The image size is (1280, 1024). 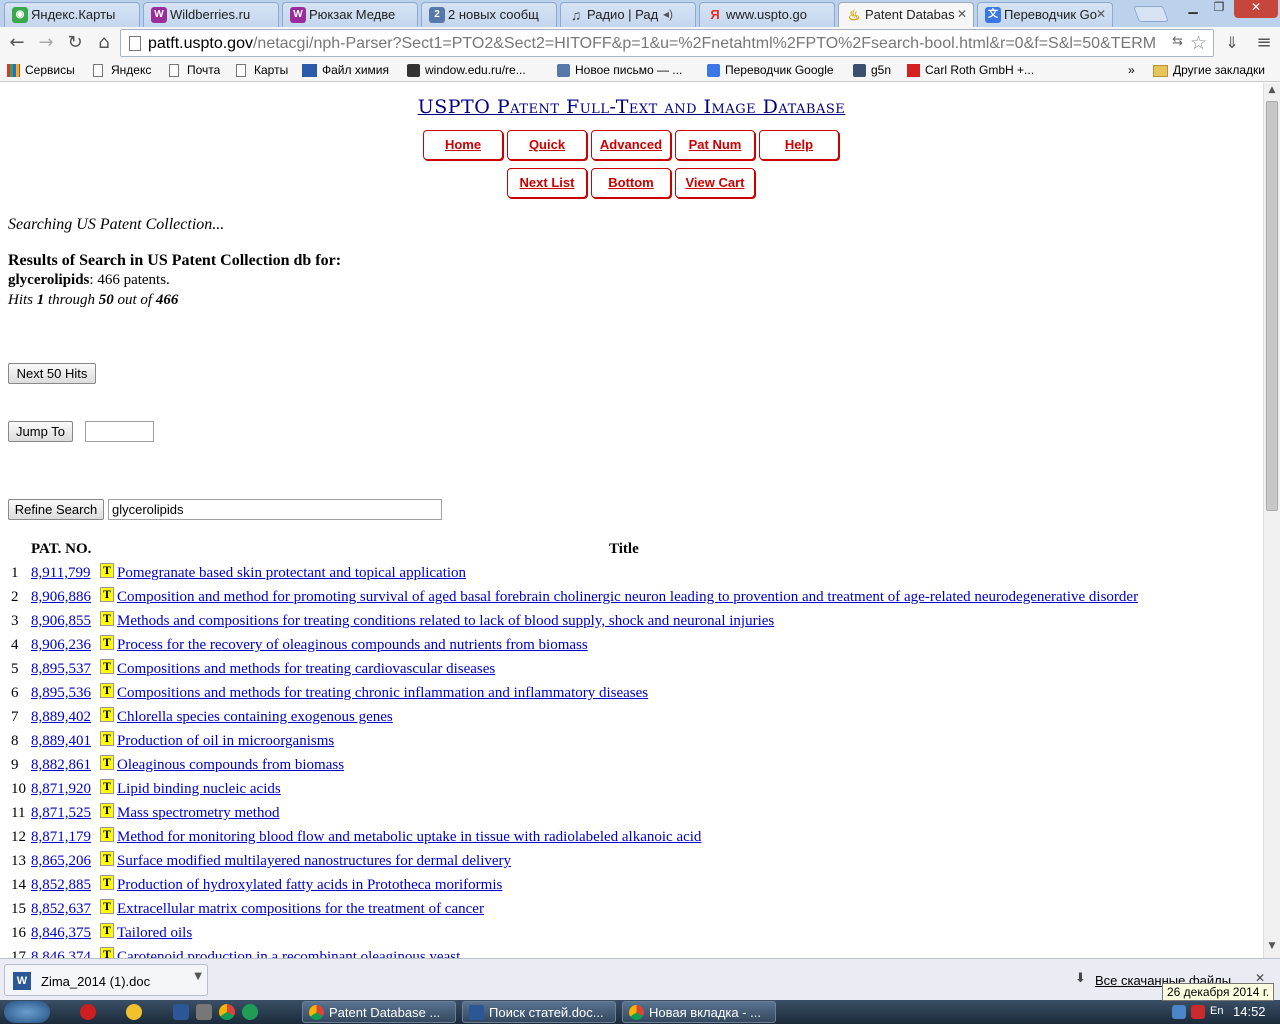 What do you see at coordinates (72, 14) in the screenshot?
I see `tab-yandex-maps: ◉ Яндекс.Карты` at bounding box center [72, 14].